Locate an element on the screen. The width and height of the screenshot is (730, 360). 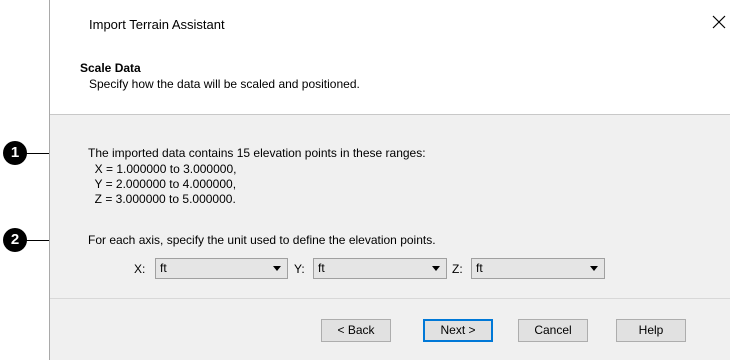
callout-1: 1 is located at coordinates (15, 153).